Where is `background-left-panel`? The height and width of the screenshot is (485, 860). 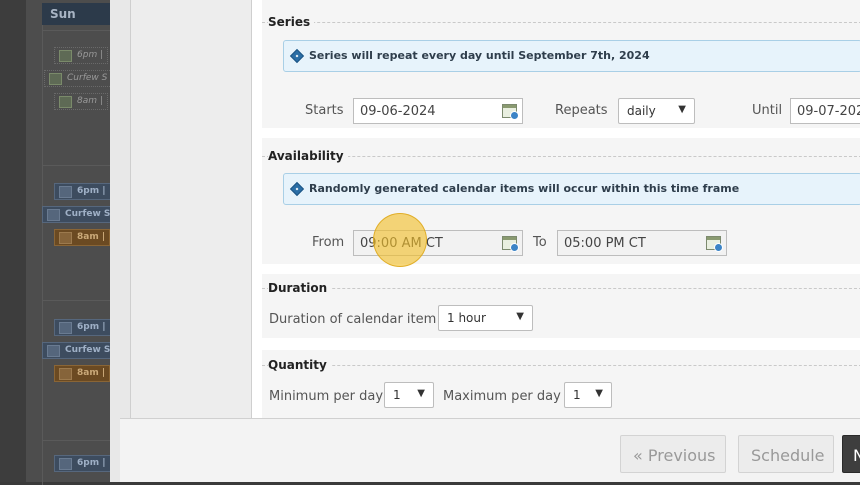 background-left-panel is located at coordinates (13, 241).